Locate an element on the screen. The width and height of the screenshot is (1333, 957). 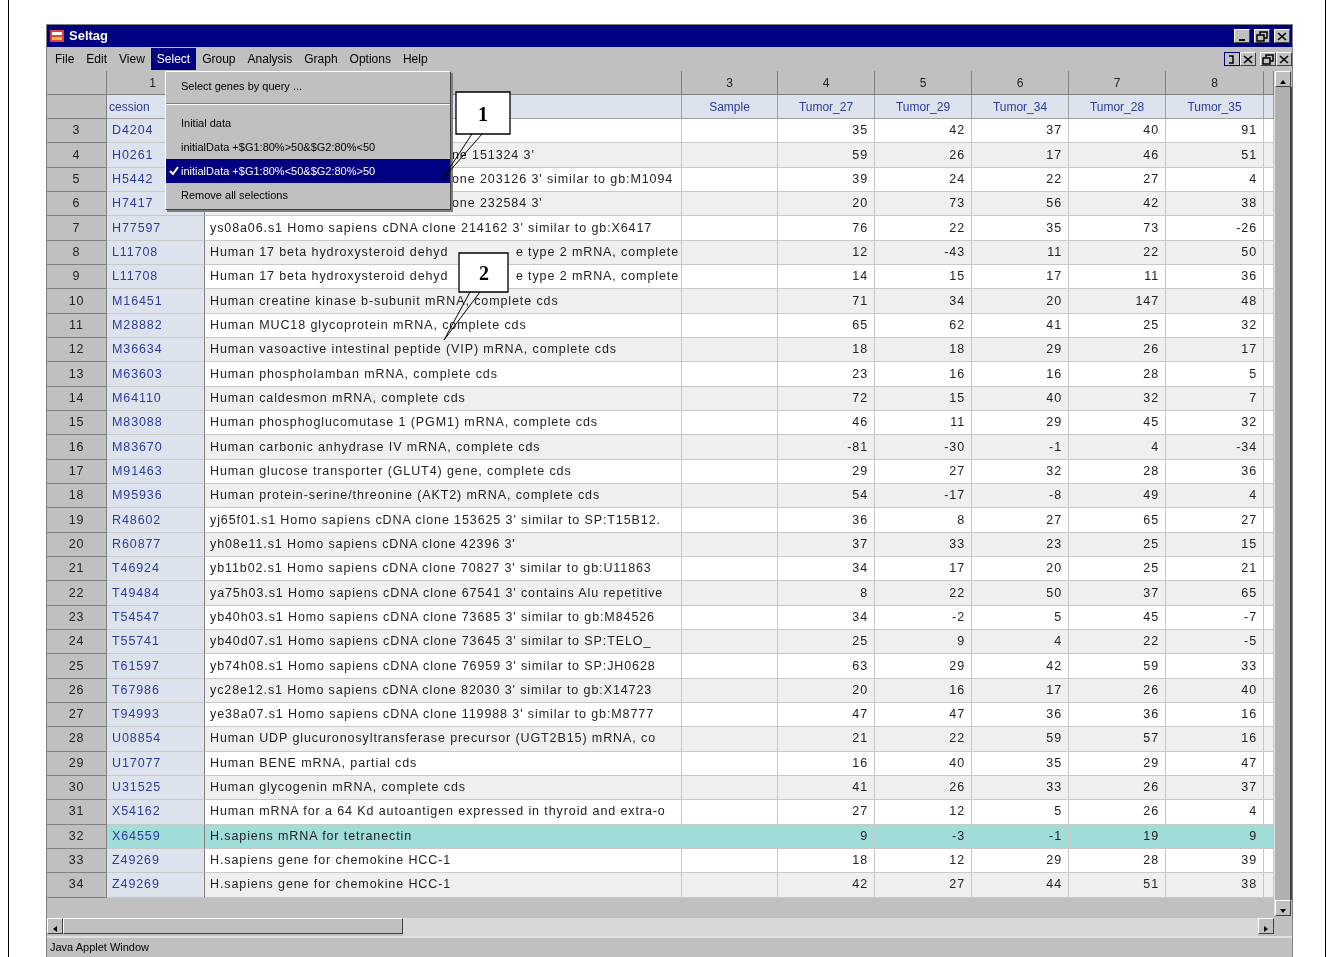
table-row: 14 M64110 Human caldesmon mRNA, complete cds 72 15 40 32 7 is located at coordinates (660, 398).